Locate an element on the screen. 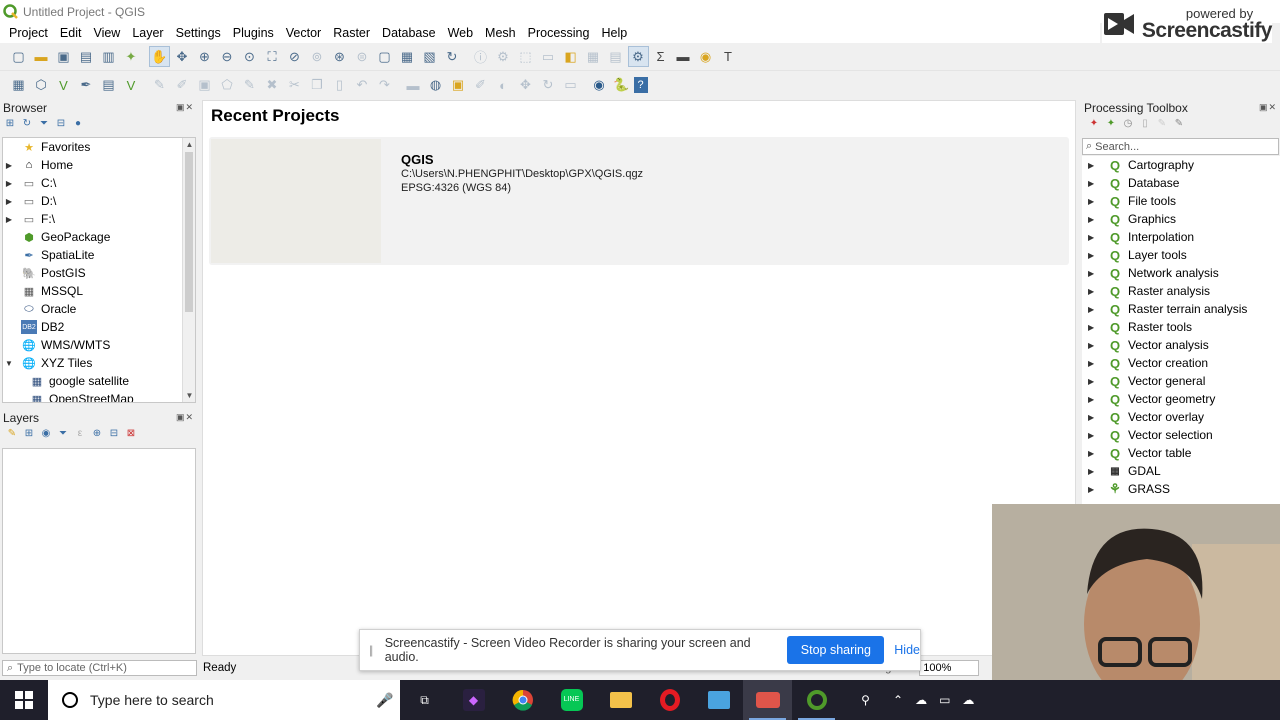 The image size is (1280, 720). save-edits-icon: ▣ is located at coordinates (204, 85).